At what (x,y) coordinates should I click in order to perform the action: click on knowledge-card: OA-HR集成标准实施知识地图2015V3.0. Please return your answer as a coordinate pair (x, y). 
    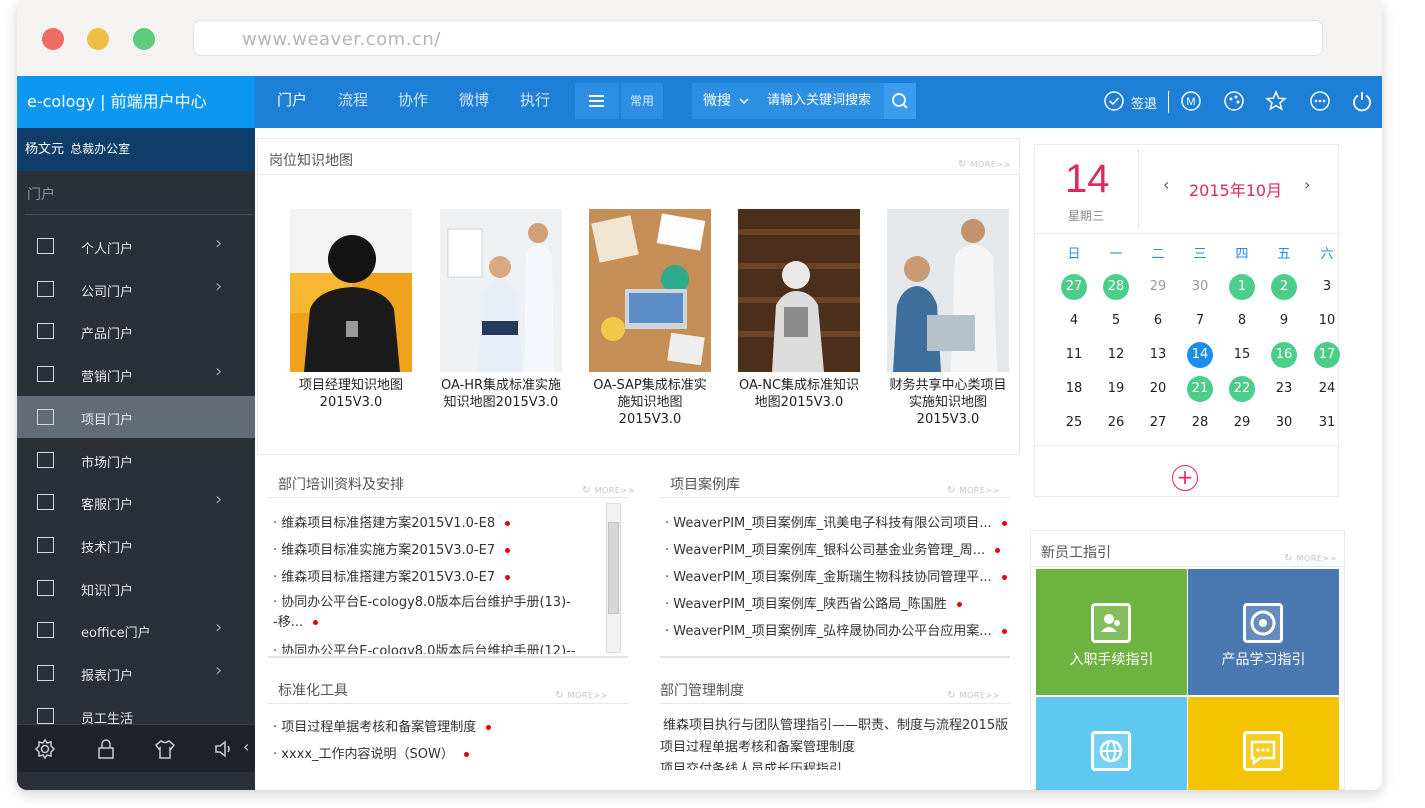
    Looking at the image, I should click on (501, 310).